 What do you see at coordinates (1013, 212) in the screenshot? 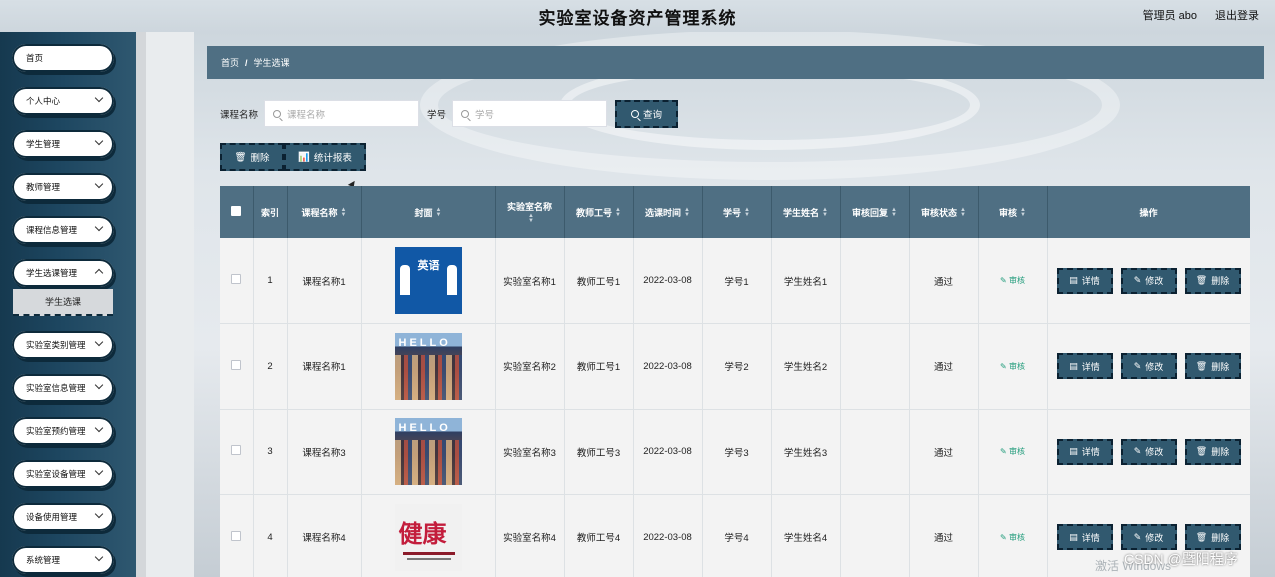
I see `header-audit: 审核 ▲ ▼` at bounding box center [1013, 212].